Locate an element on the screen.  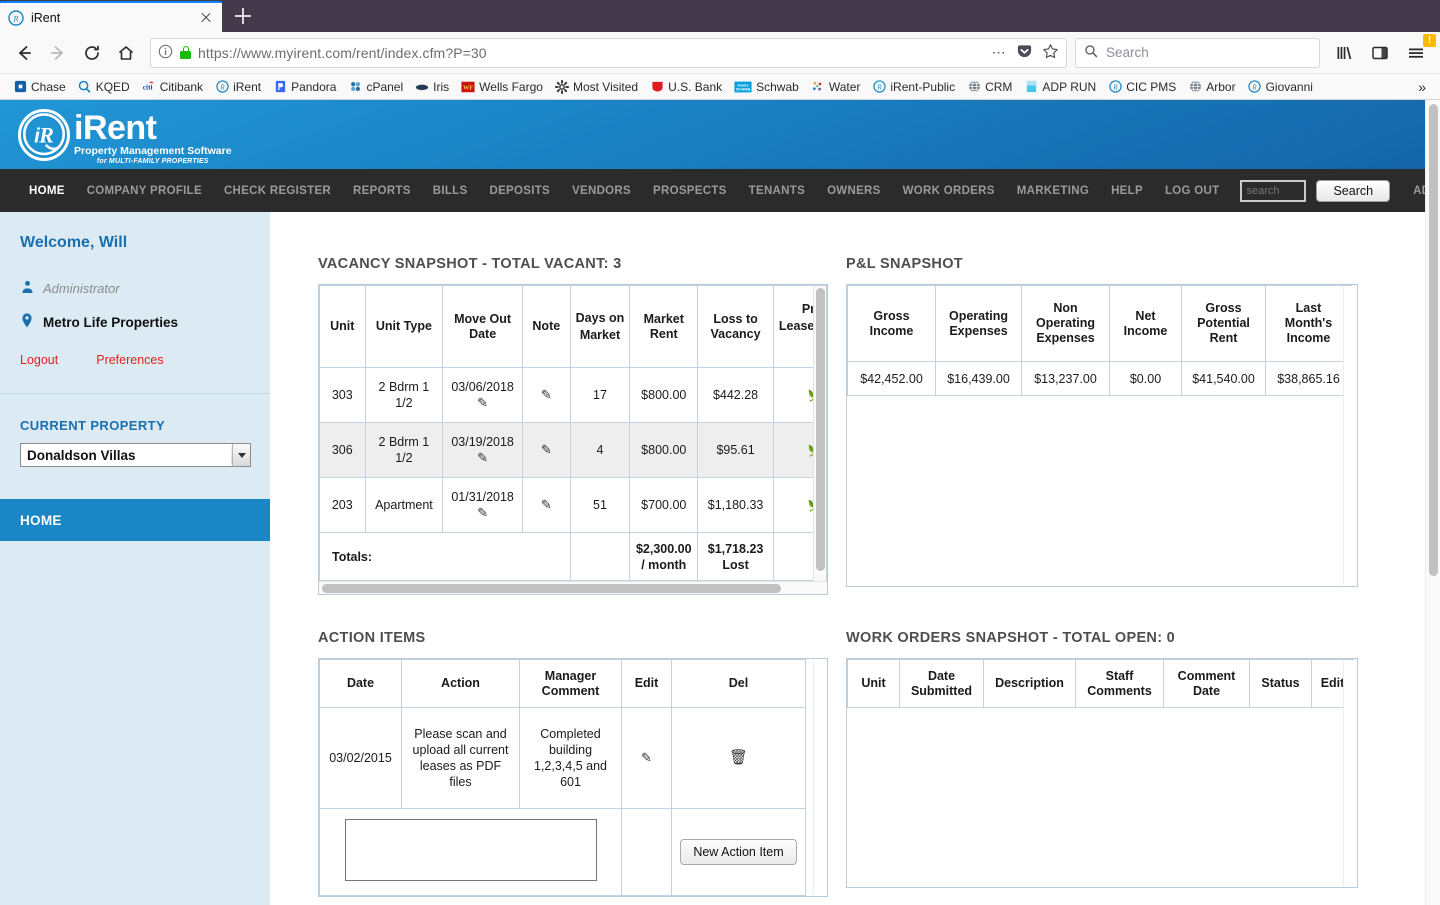
plus-icon is located at coordinates (243, 16).